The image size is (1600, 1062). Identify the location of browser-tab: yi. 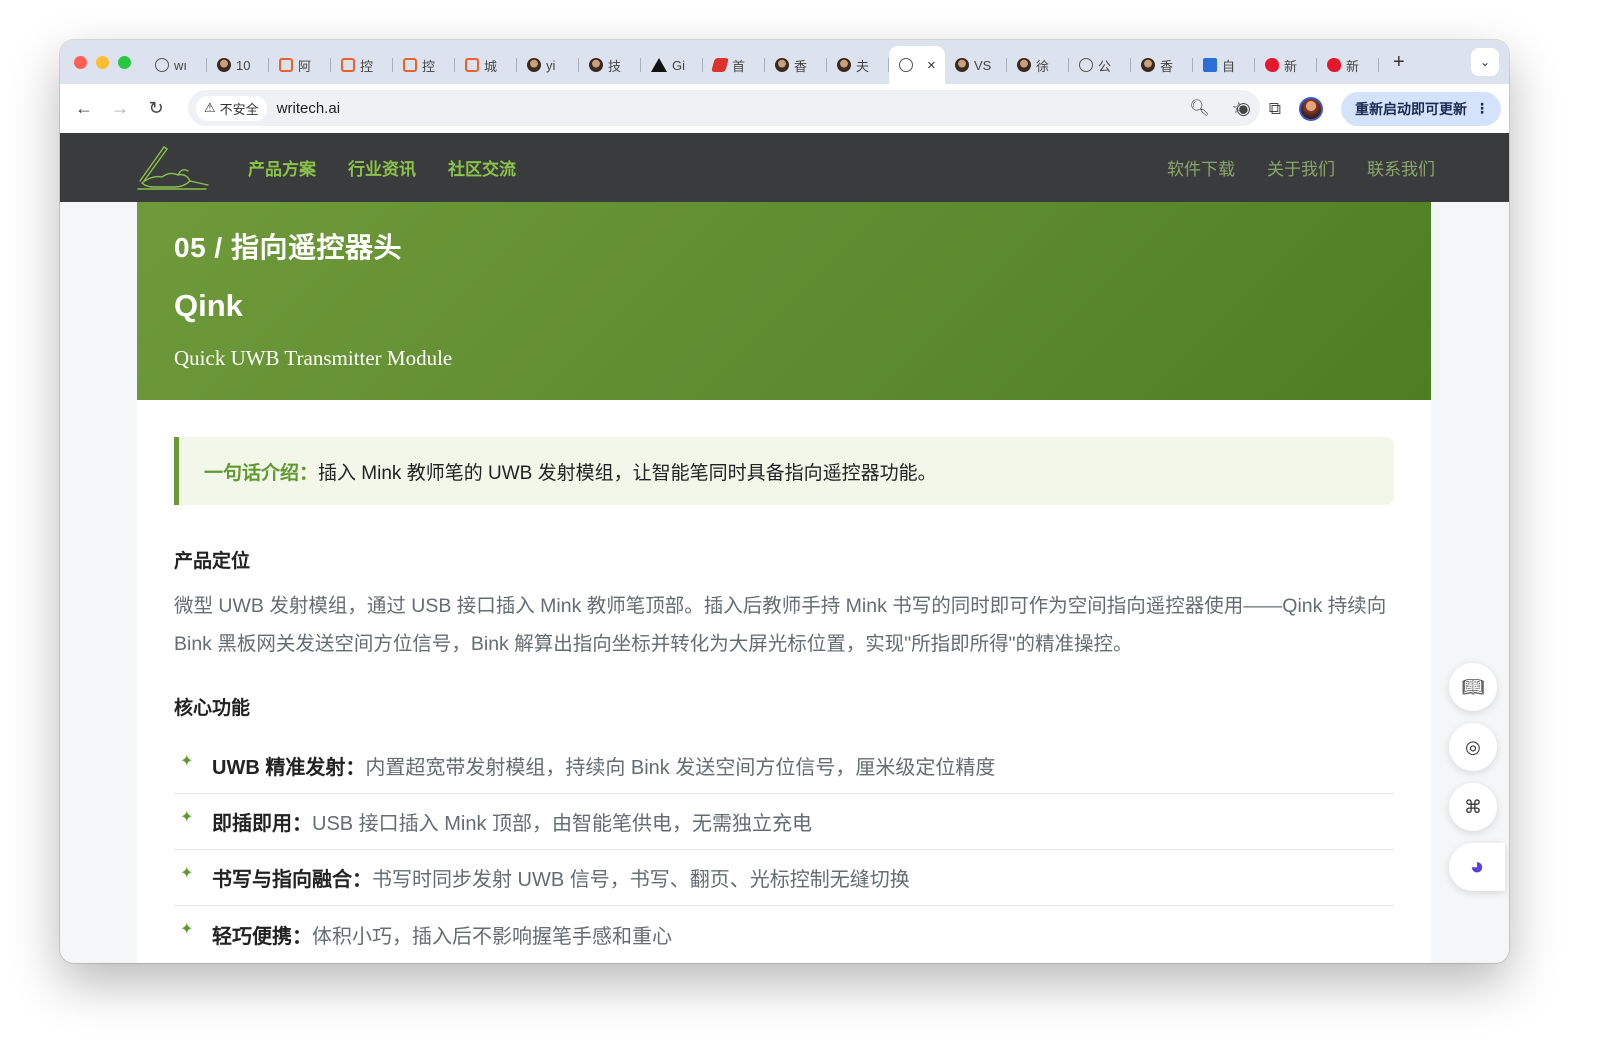
(548, 65).